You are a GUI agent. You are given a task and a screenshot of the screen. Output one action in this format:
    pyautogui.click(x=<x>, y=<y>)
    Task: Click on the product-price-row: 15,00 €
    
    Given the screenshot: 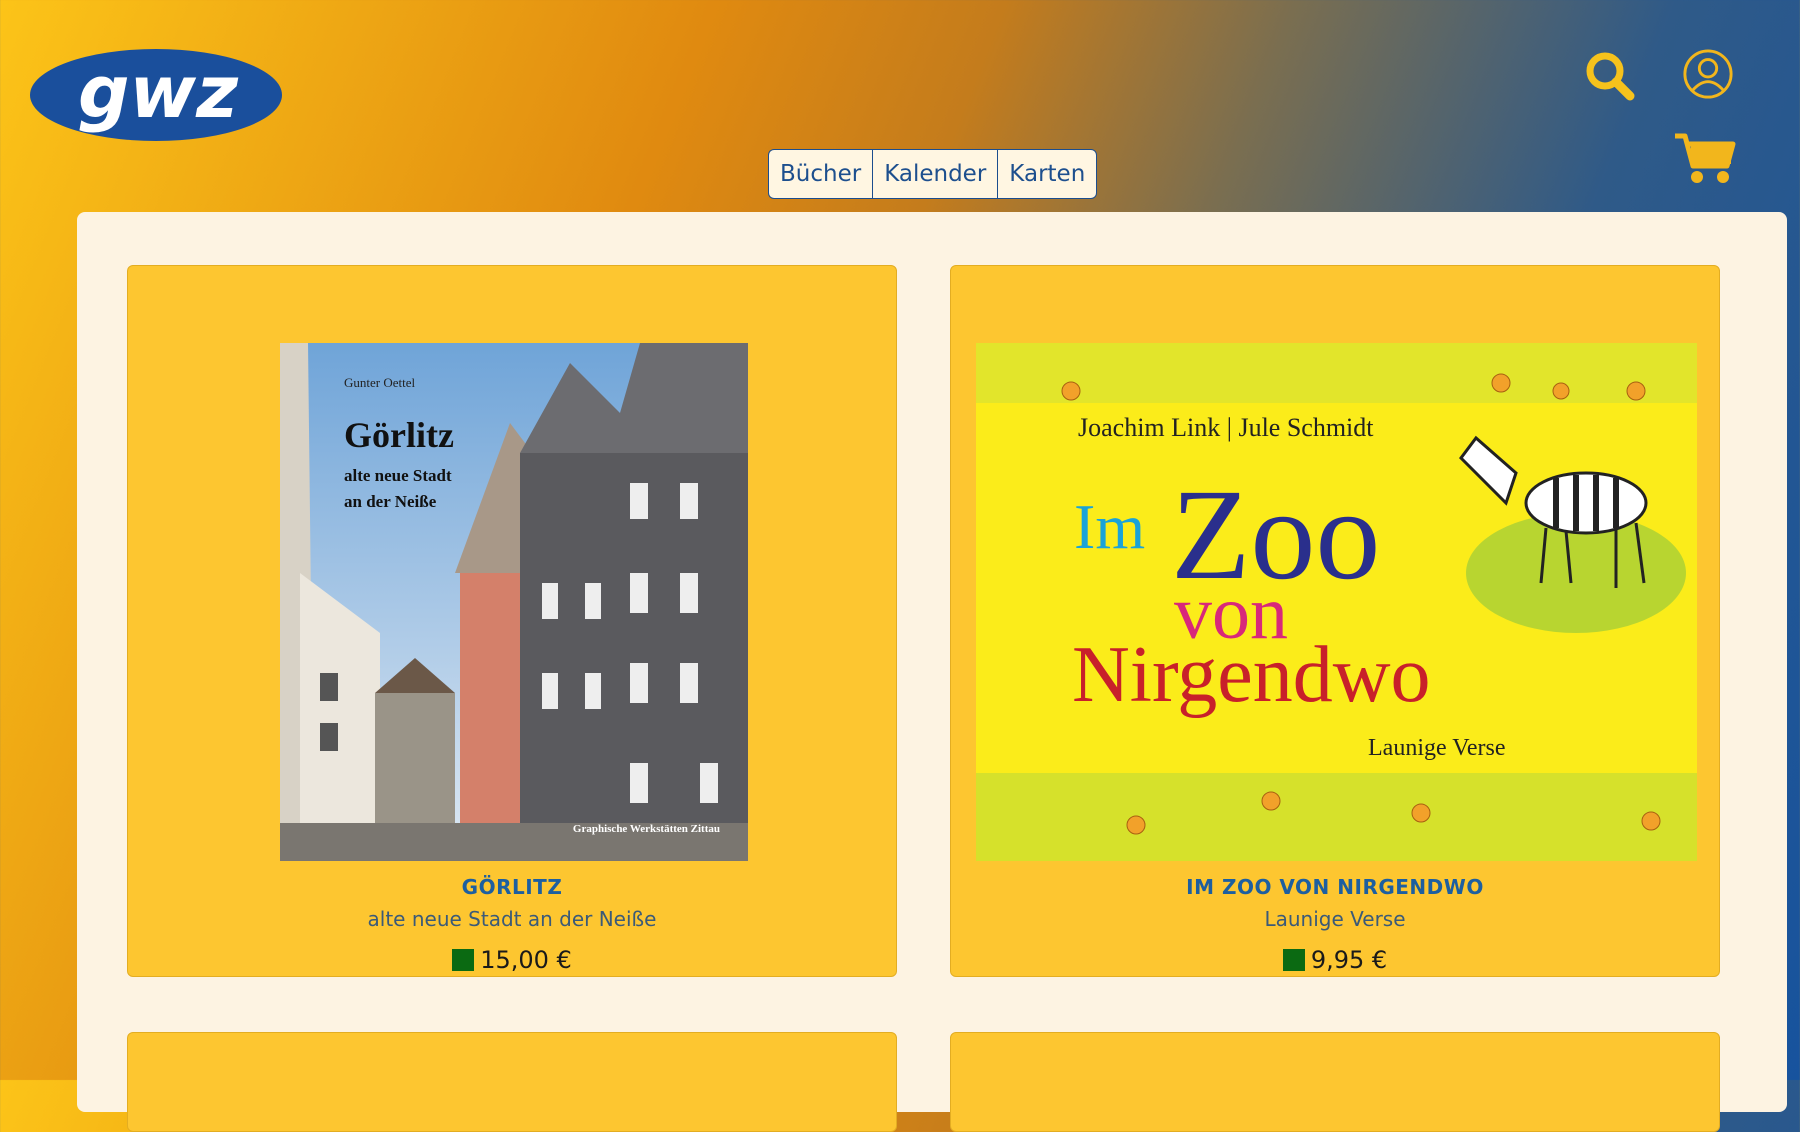 What is the action you would take?
    pyautogui.click(x=512, y=960)
    